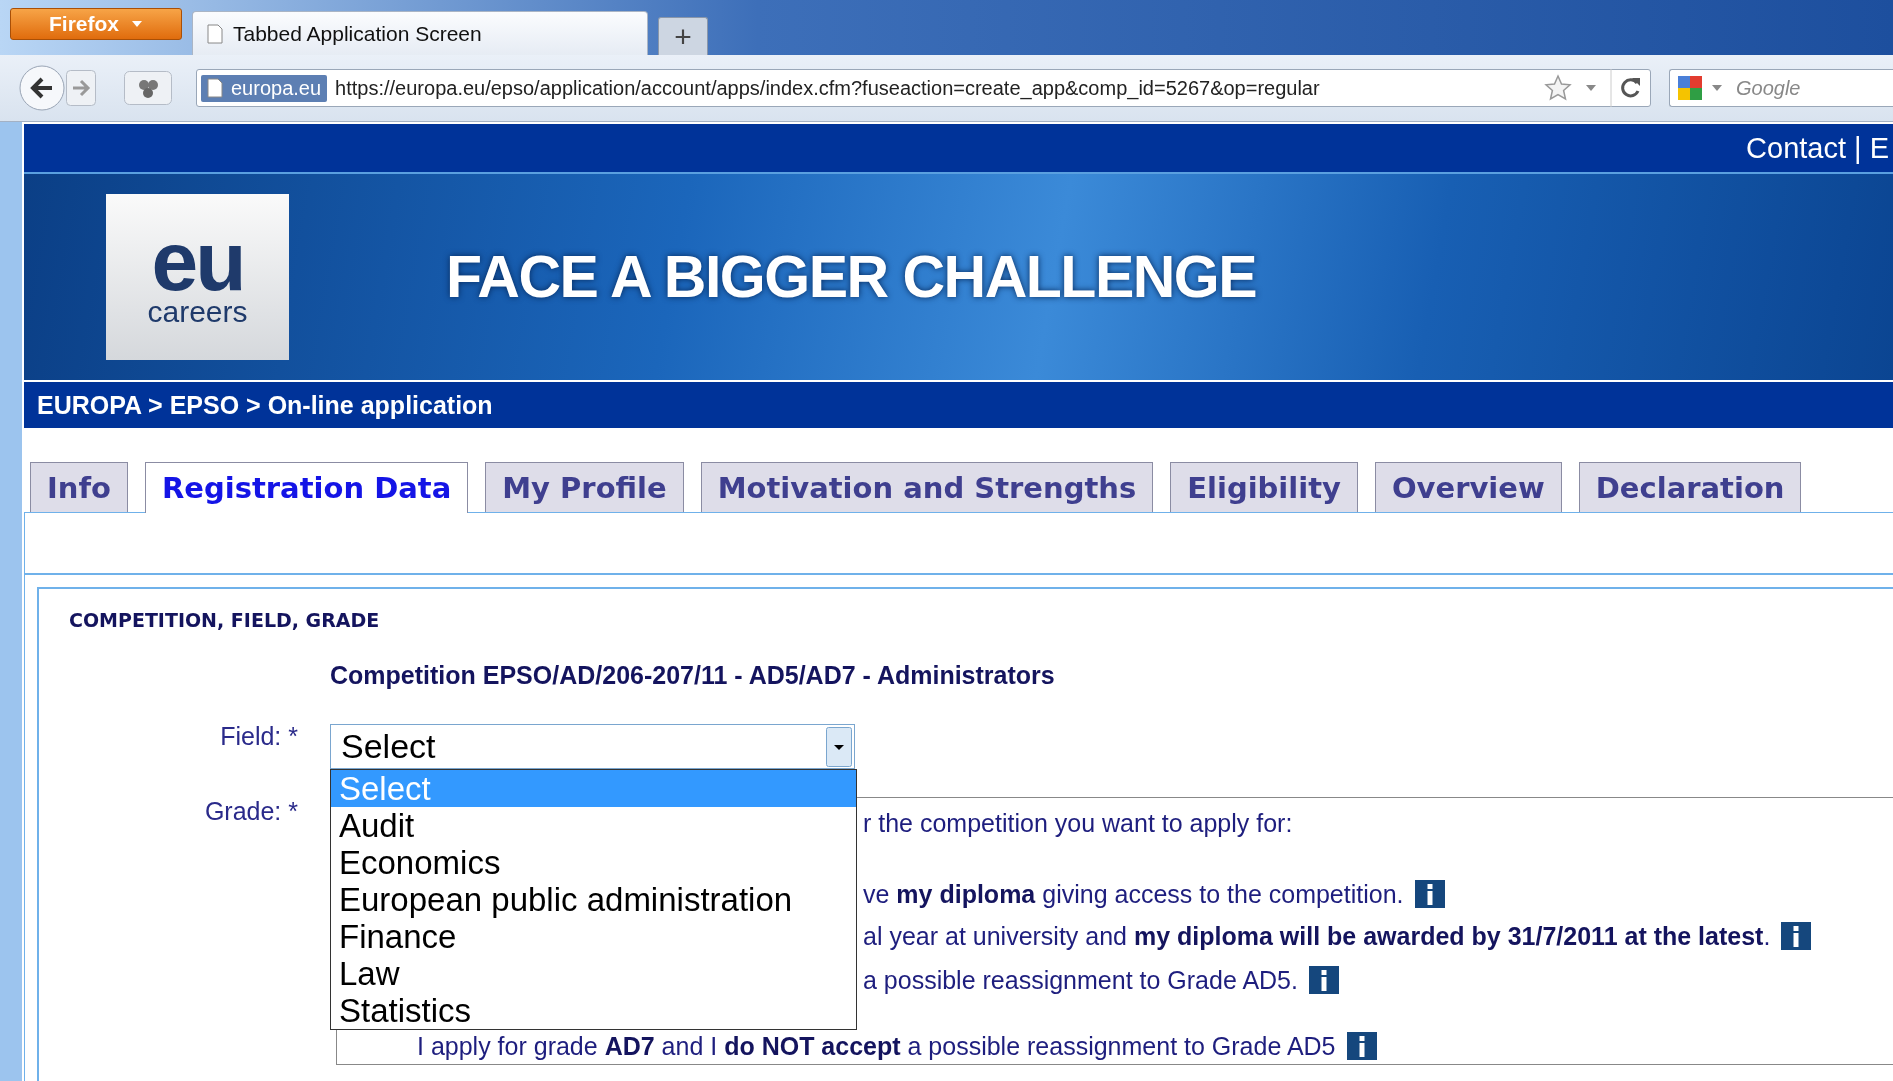 The height and width of the screenshot is (1081, 1893). What do you see at coordinates (1078, 823) in the screenshot?
I see `grade-option-text: r the competition you want to apply for:` at bounding box center [1078, 823].